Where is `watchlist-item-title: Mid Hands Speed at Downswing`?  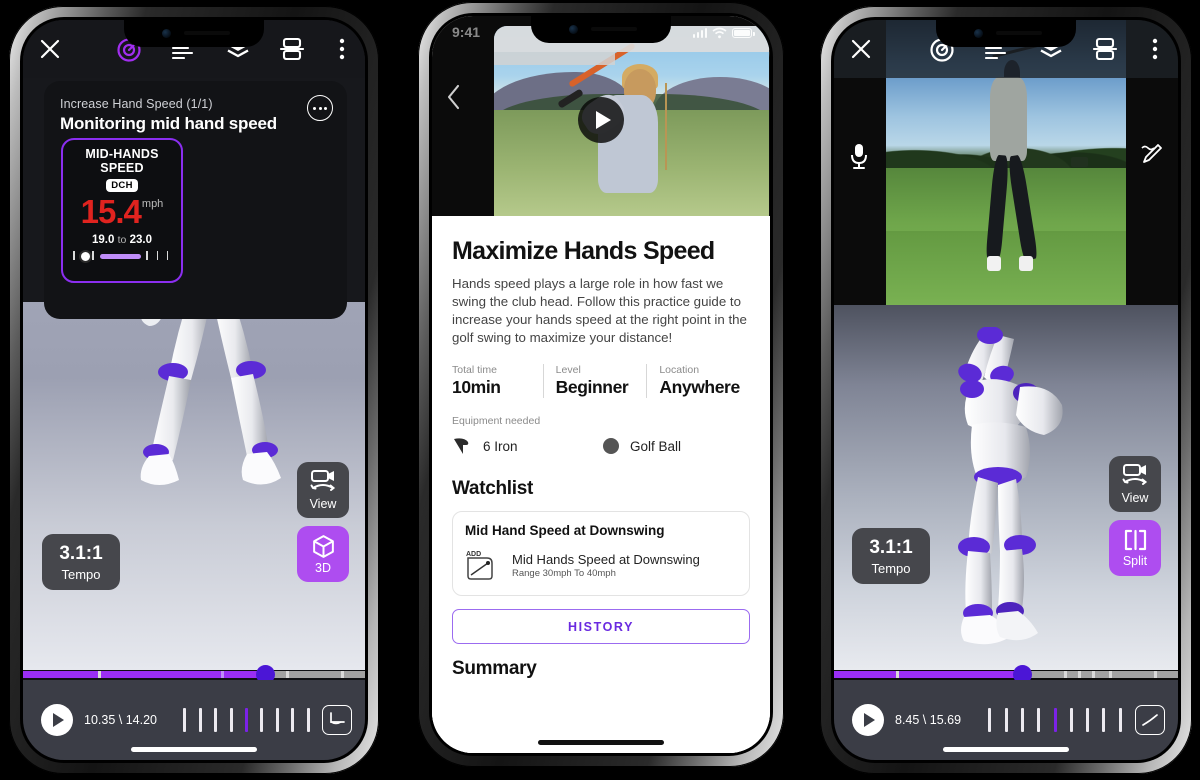
watchlist-item-title: Mid Hands Speed at Downswing is located at coordinates (606, 559).